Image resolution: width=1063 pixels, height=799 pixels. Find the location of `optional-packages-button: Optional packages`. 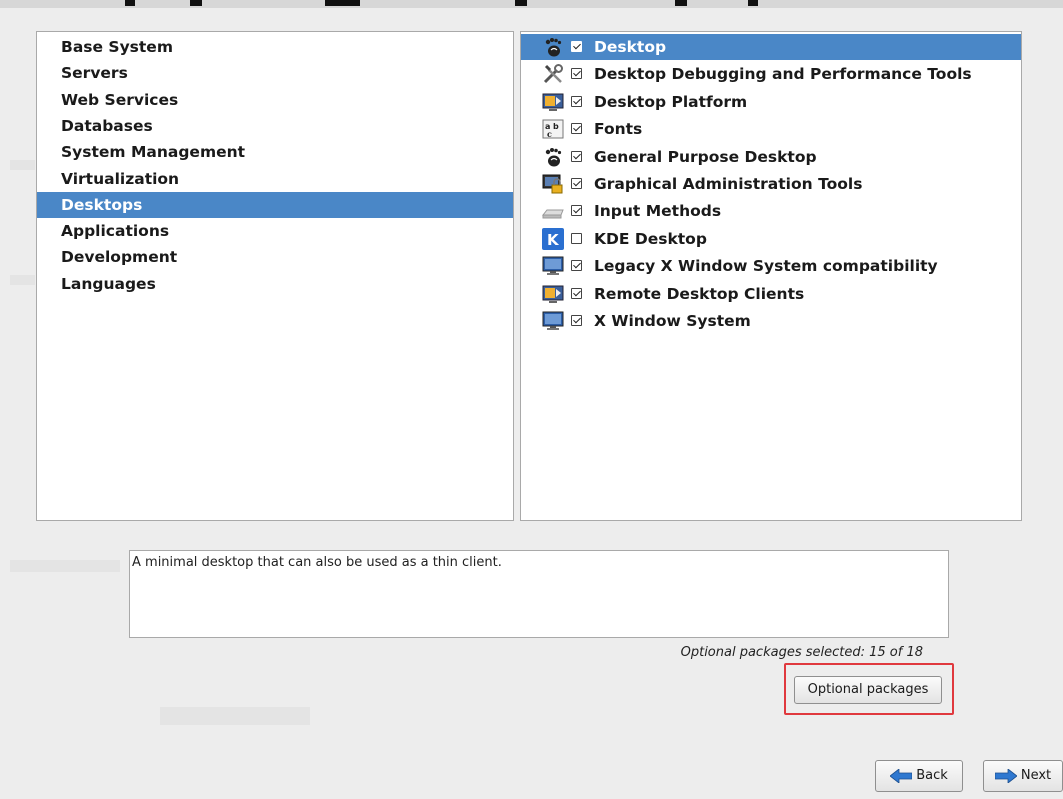

optional-packages-button: Optional packages is located at coordinates (868, 690).